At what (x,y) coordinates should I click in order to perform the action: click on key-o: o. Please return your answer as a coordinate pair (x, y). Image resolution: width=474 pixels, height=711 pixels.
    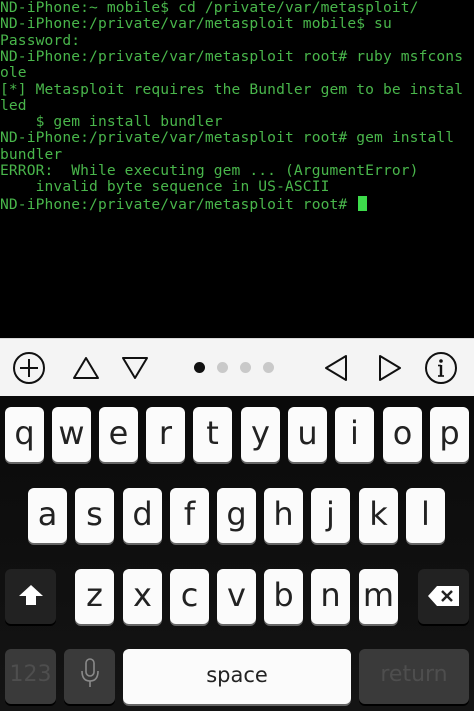
    Looking at the image, I should click on (402, 434).